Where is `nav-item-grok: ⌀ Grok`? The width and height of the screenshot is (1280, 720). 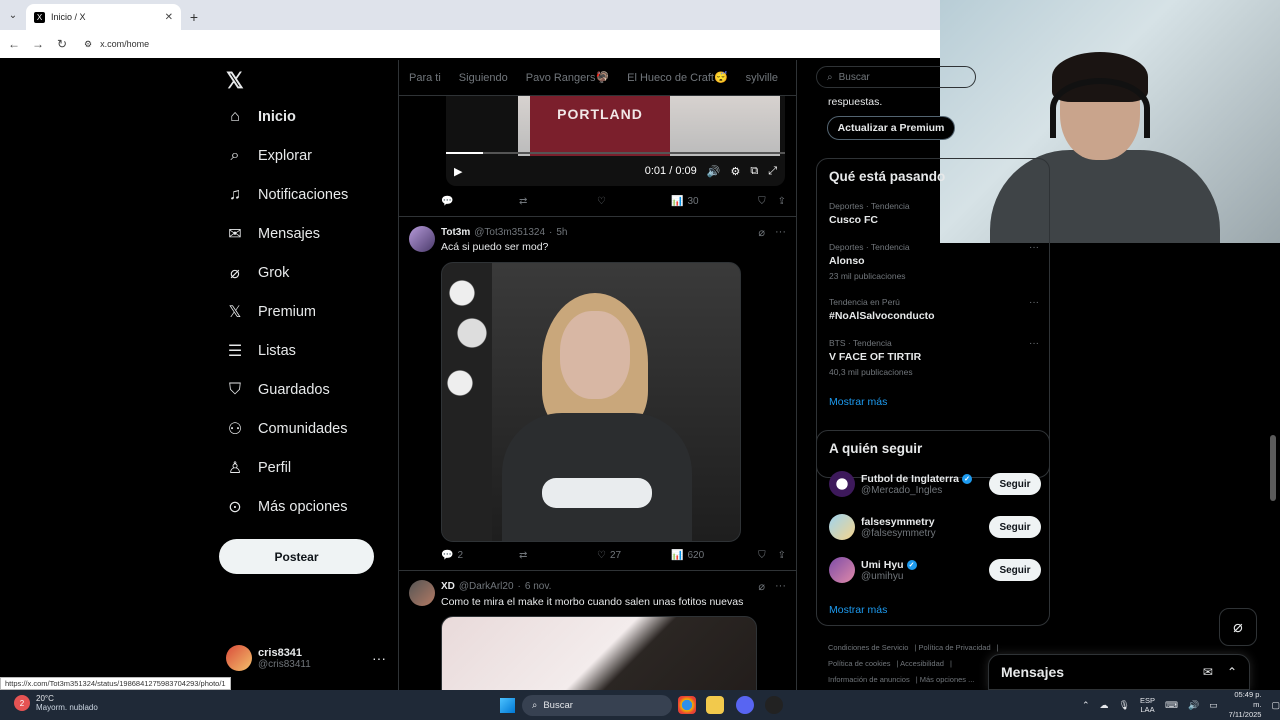
nav-item-grok: ⌀ Grok is located at coordinates (257, 273).